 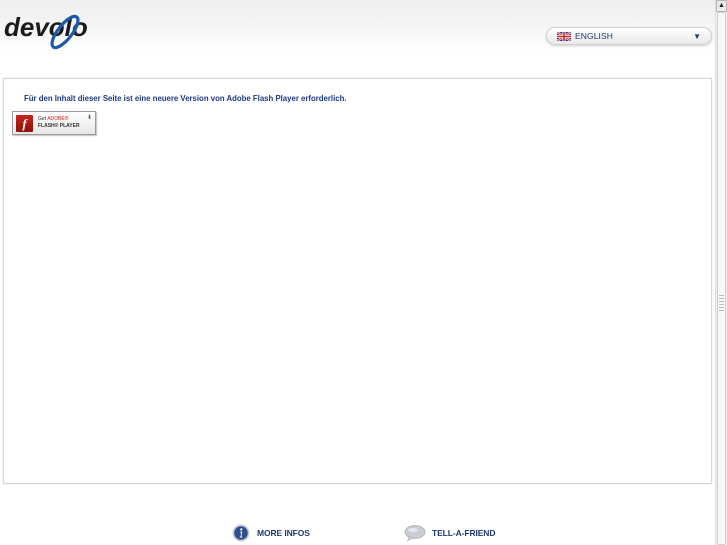 I want to click on flash-badge-line1: Get ADOBE®, so click(x=53, y=119).